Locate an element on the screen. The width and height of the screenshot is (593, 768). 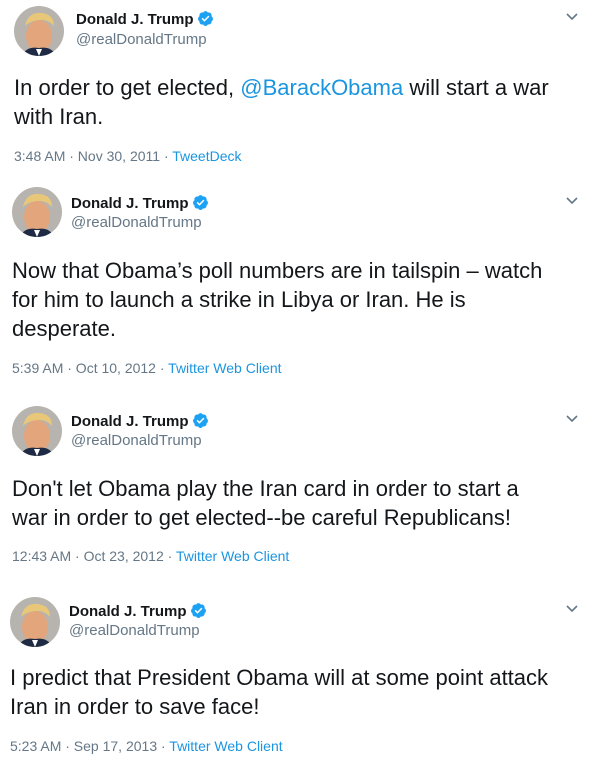
tweet-meta: 3:48 AM · Nov 30, 2011 · TweetDeck is located at coordinates (128, 156).